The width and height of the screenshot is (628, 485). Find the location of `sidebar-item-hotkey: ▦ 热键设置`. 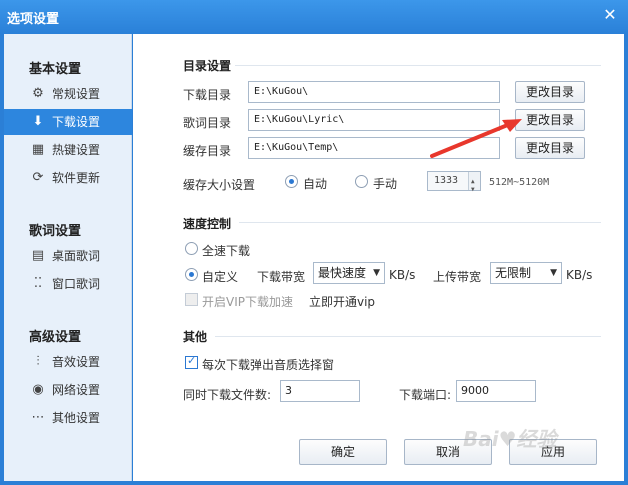

sidebar-item-hotkey: ▦ 热键设置 is located at coordinates (68, 150).